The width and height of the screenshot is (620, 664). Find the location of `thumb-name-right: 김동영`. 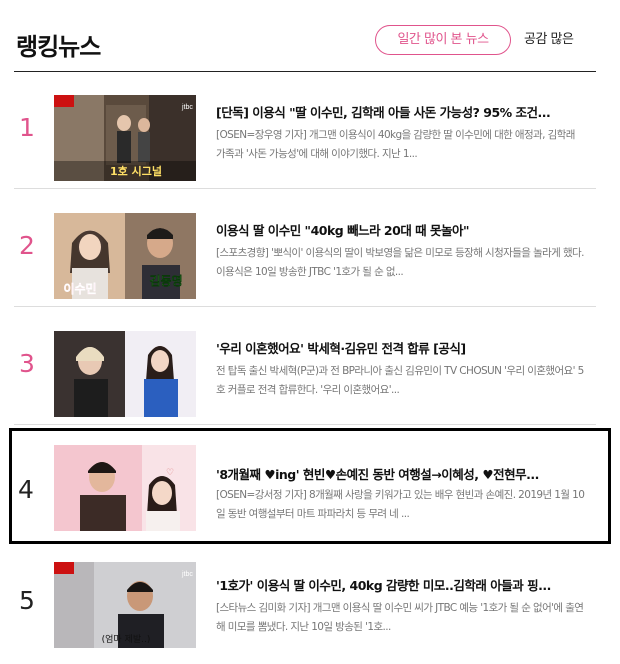

thumb-name-right: 김동영 is located at coordinates (165, 280).